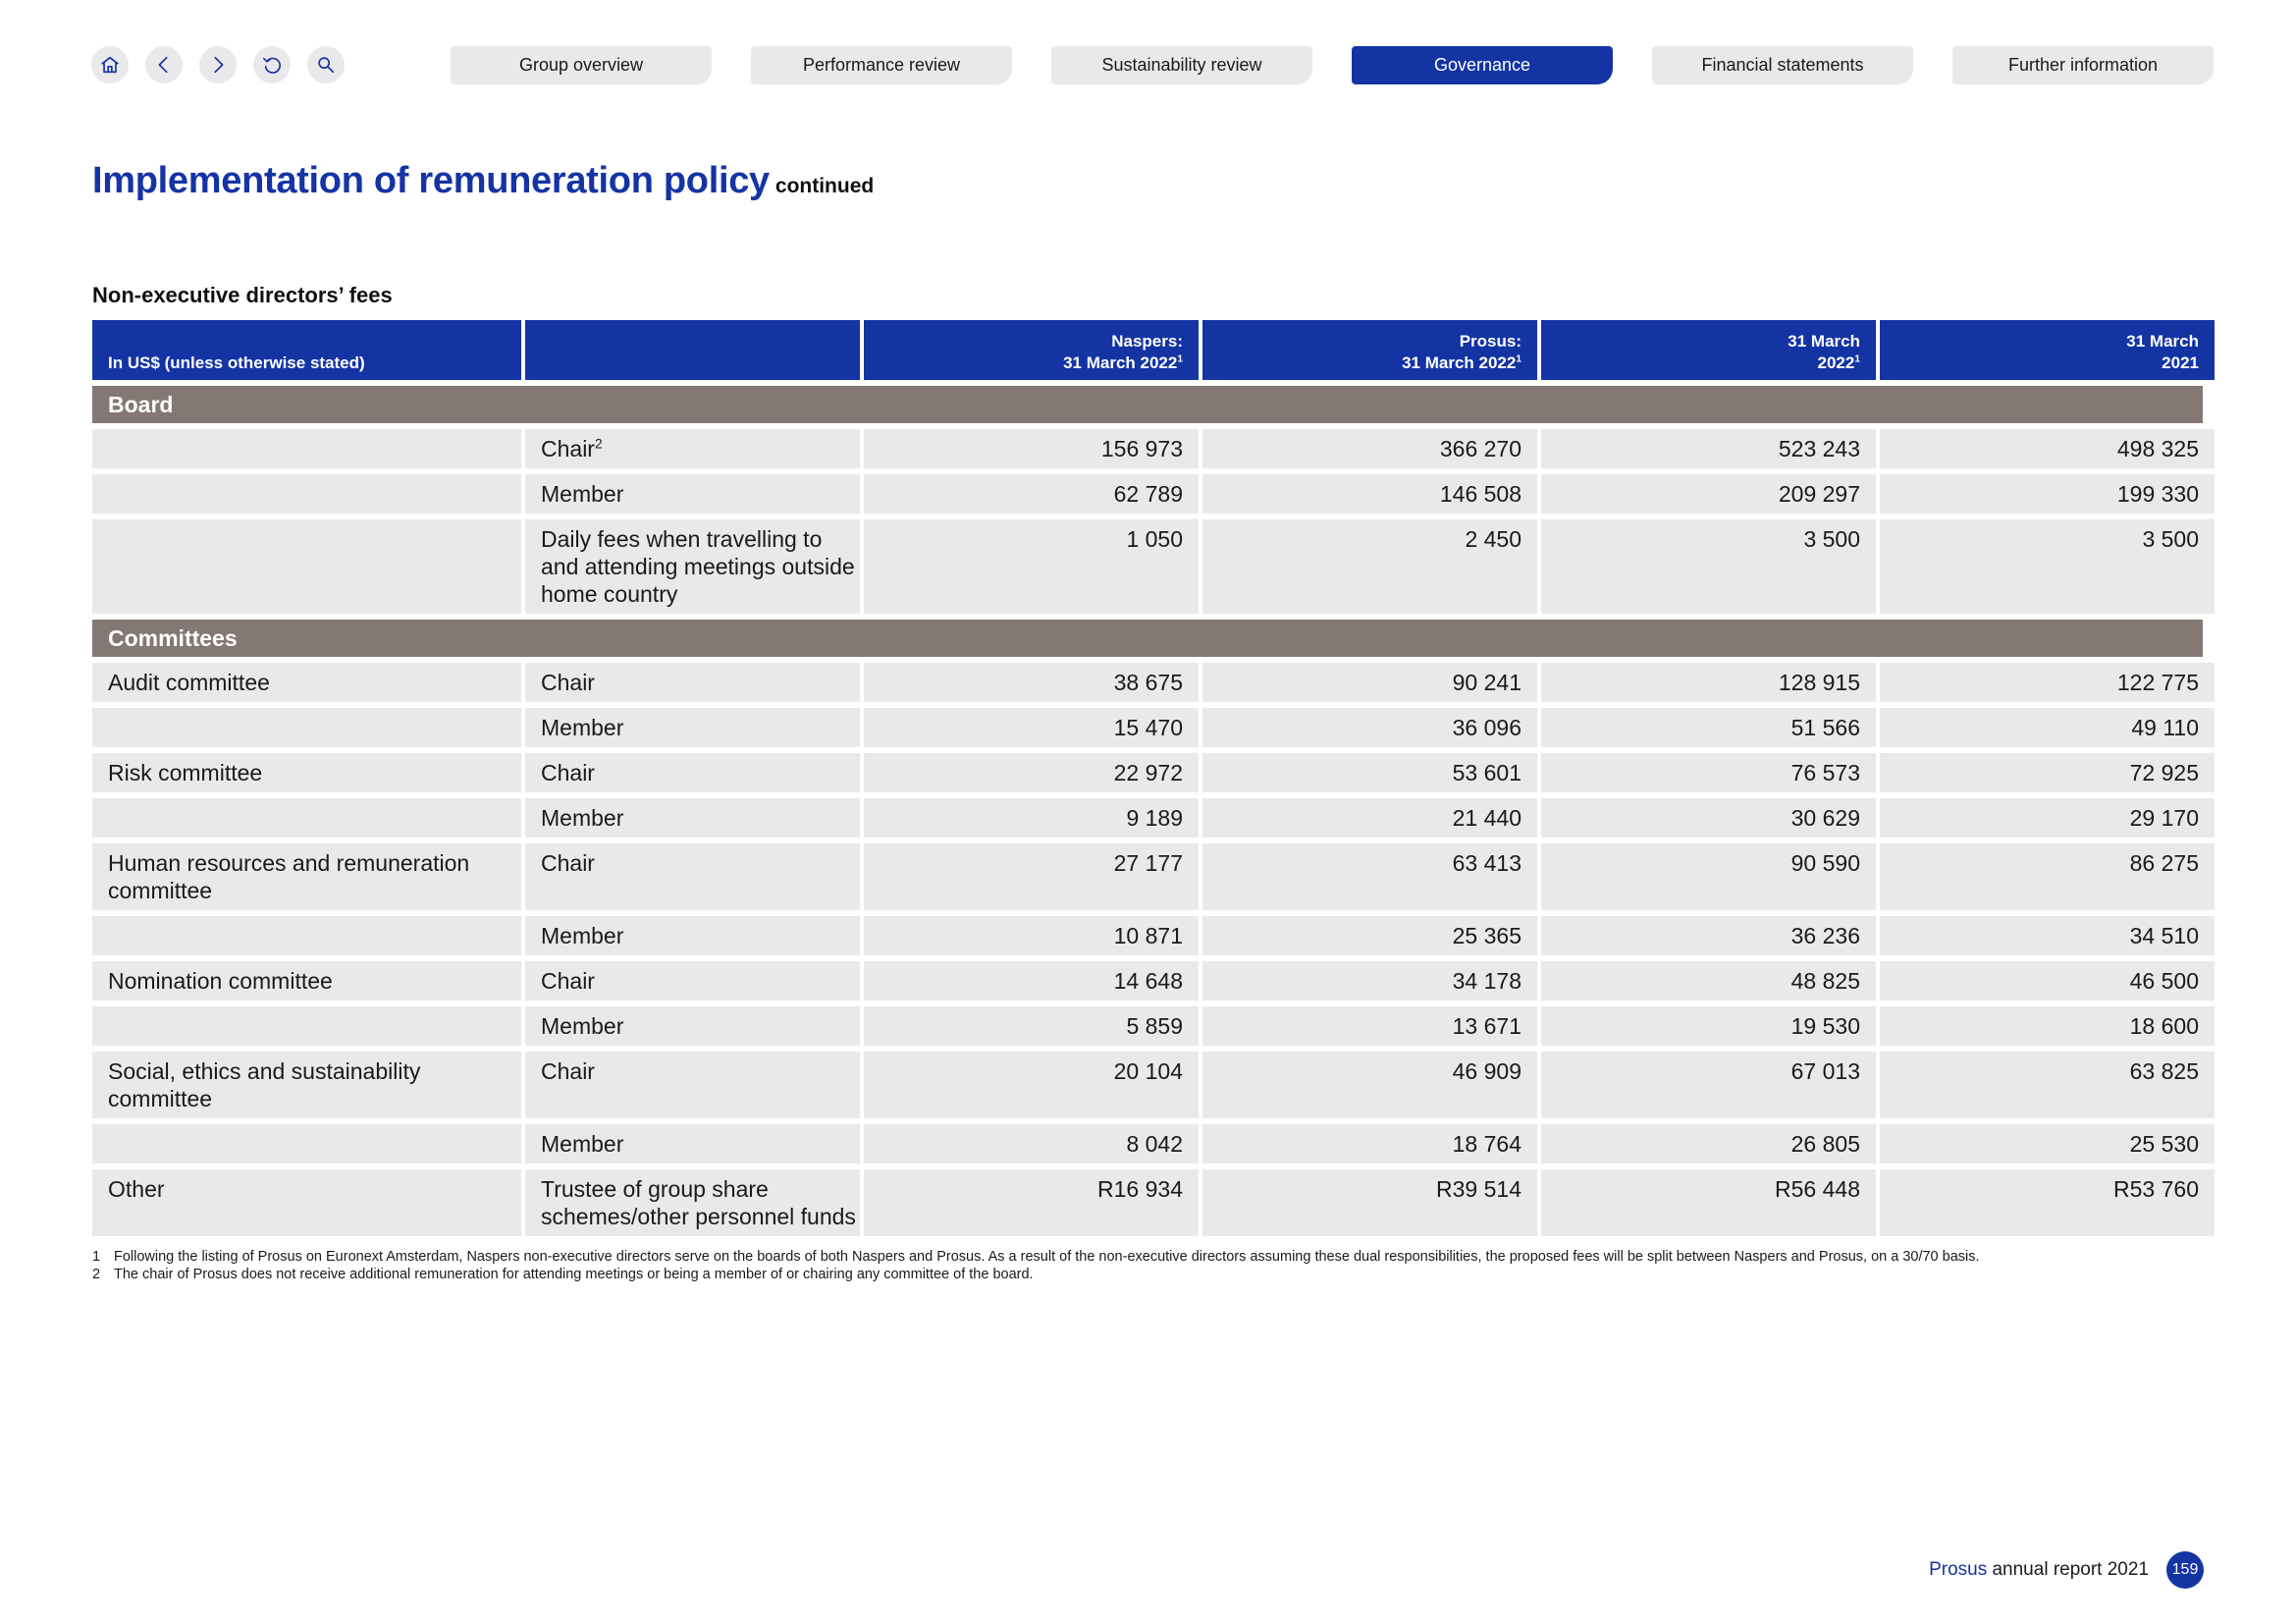 Image resolution: width=2296 pixels, height=1624 pixels. I want to click on search-icon, so click(326, 64).